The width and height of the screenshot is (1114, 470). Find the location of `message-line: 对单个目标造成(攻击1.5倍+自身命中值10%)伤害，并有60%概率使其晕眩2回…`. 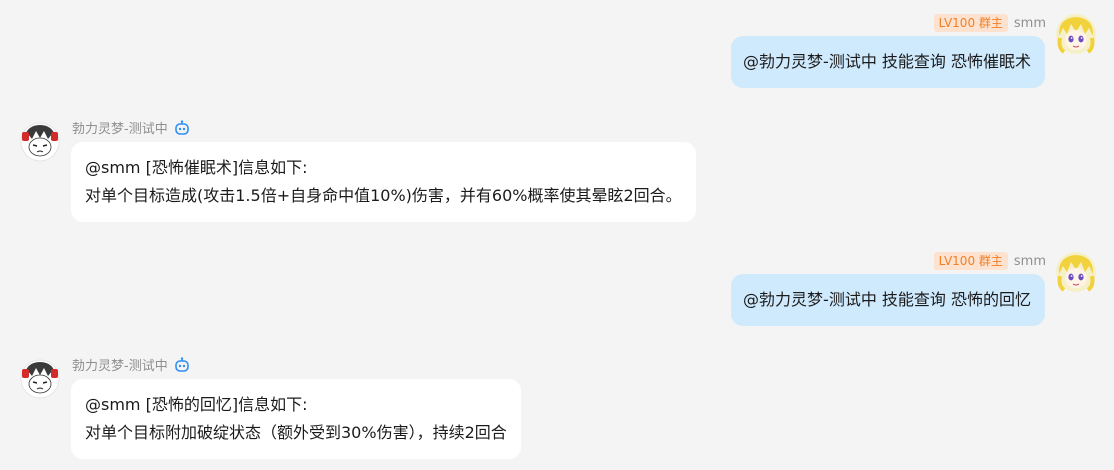

message-line: 对单个目标造成(攻击1.5倍+自身命中值10%)伤害，并有60%概率使其晕眩2回… is located at coordinates (383, 195).